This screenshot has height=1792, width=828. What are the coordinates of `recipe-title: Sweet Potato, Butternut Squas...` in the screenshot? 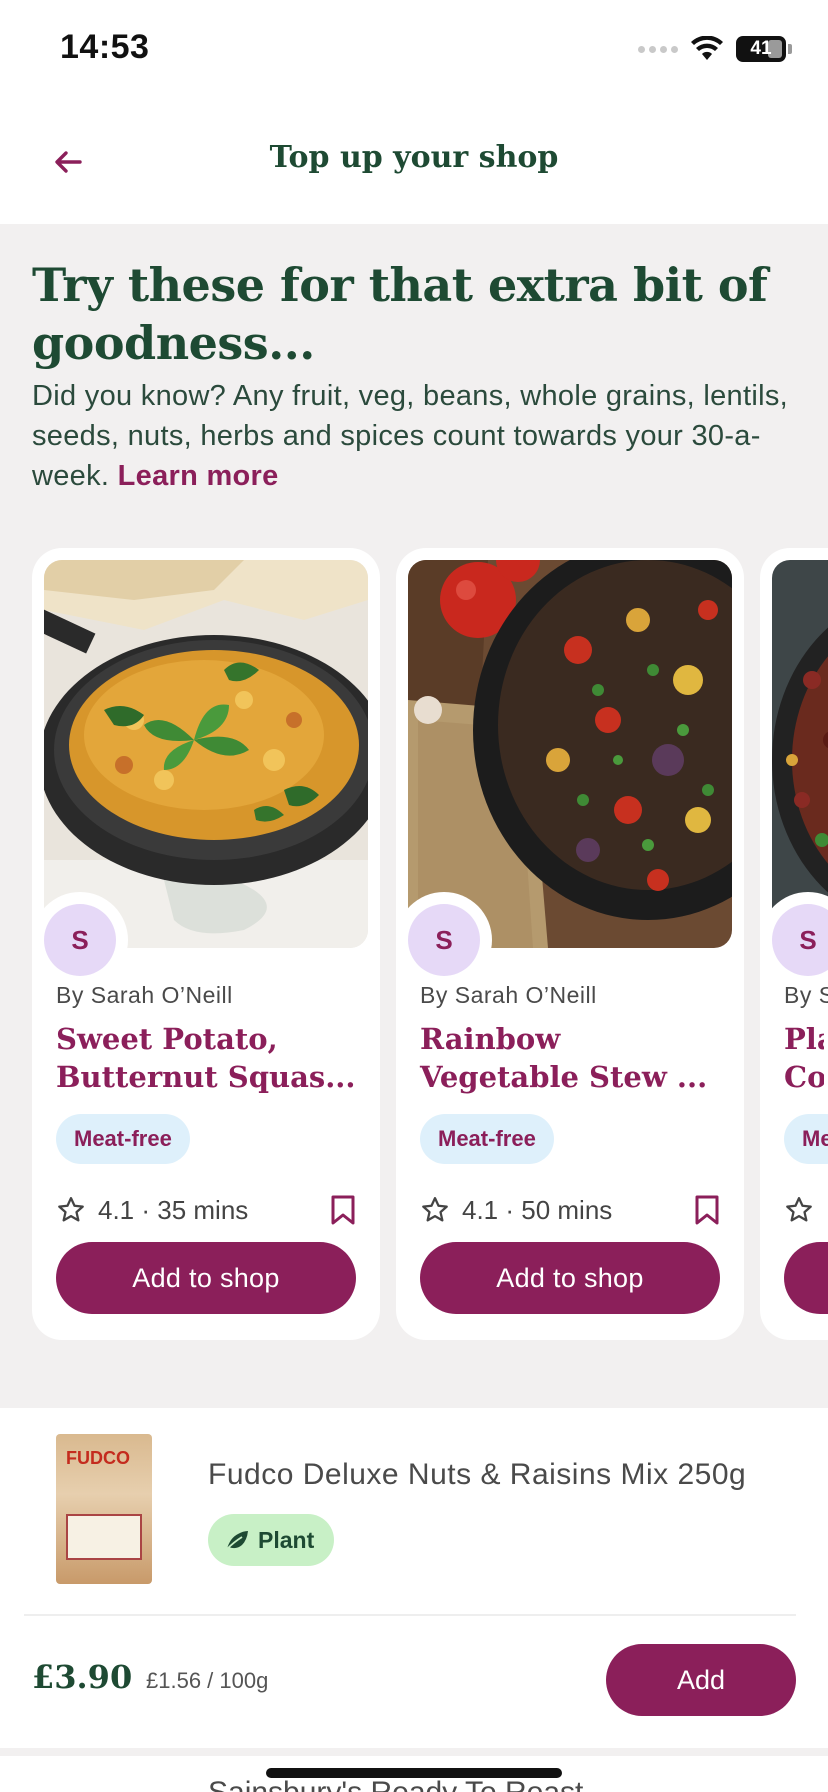 It's located at (209, 1058).